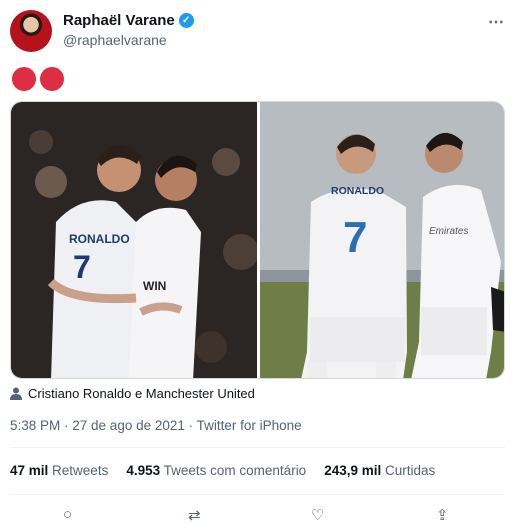 This screenshot has height=524, width=517. I want to click on right-jersey-name: RONALDO, so click(357, 191).